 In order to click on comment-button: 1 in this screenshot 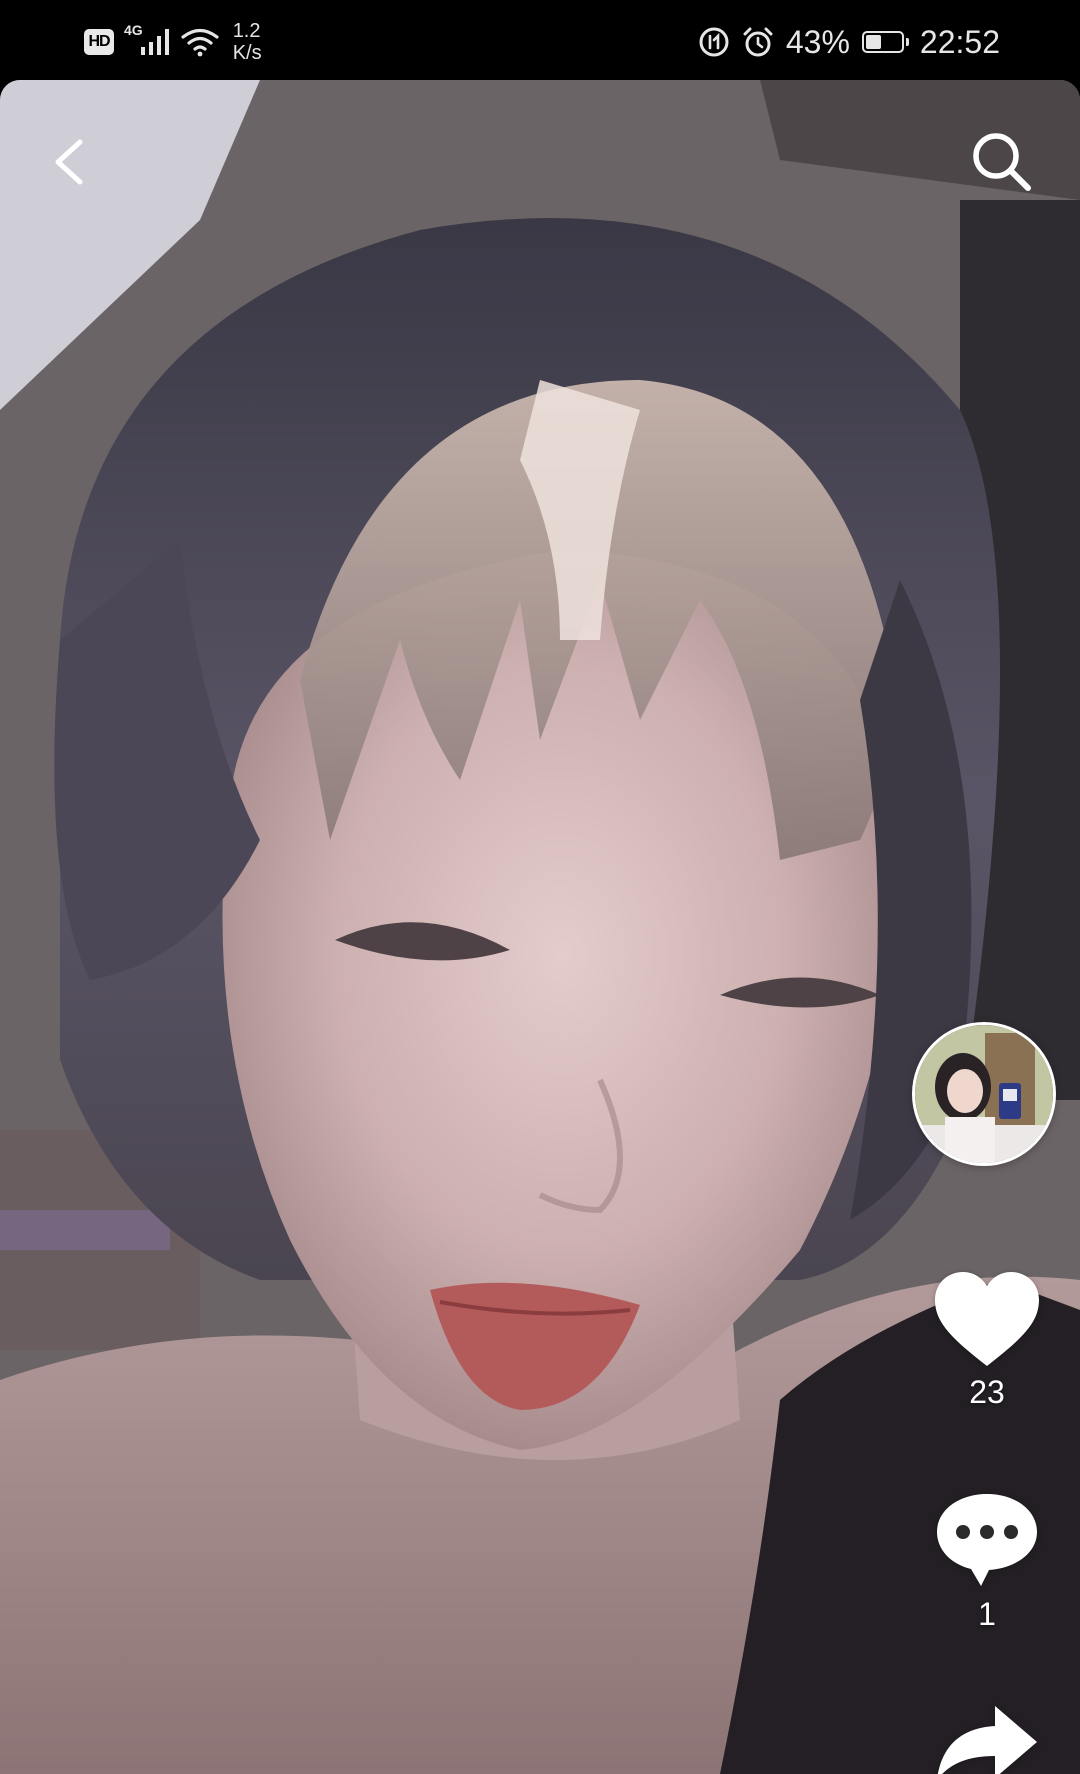, I will do `click(987, 1561)`.